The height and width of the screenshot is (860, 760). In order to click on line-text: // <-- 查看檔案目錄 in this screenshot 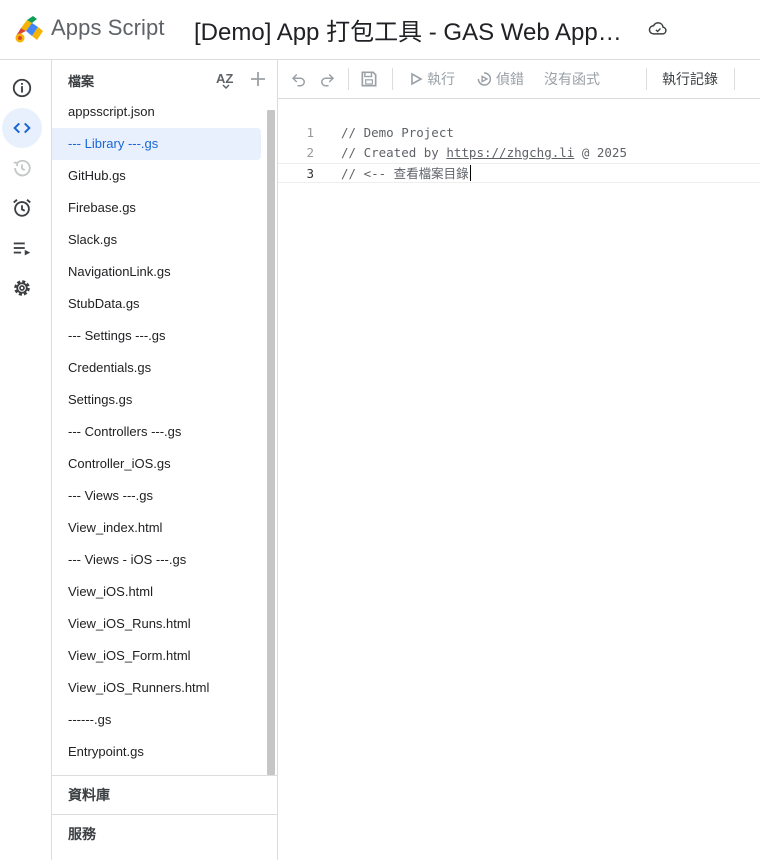, I will do `click(406, 174)`.